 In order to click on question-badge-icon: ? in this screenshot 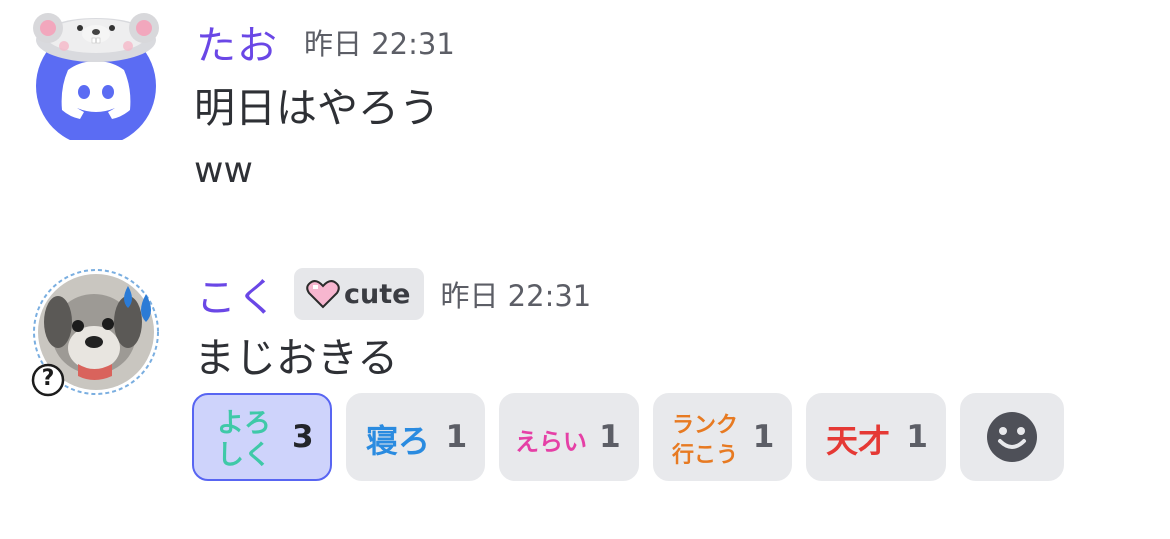, I will do `click(48, 378)`.